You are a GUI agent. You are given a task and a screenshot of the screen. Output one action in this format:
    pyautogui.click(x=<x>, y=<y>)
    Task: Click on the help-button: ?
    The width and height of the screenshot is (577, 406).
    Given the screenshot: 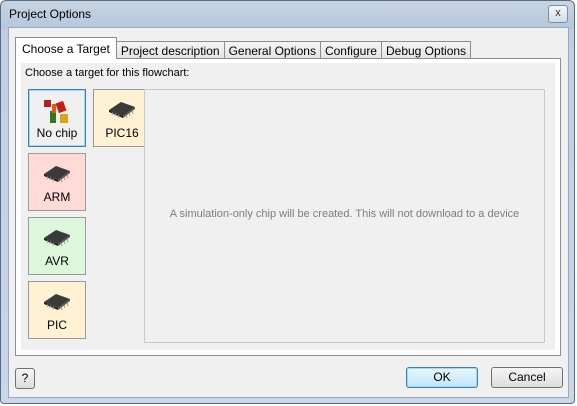 What is the action you would take?
    pyautogui.click(x=25, y=378)
    